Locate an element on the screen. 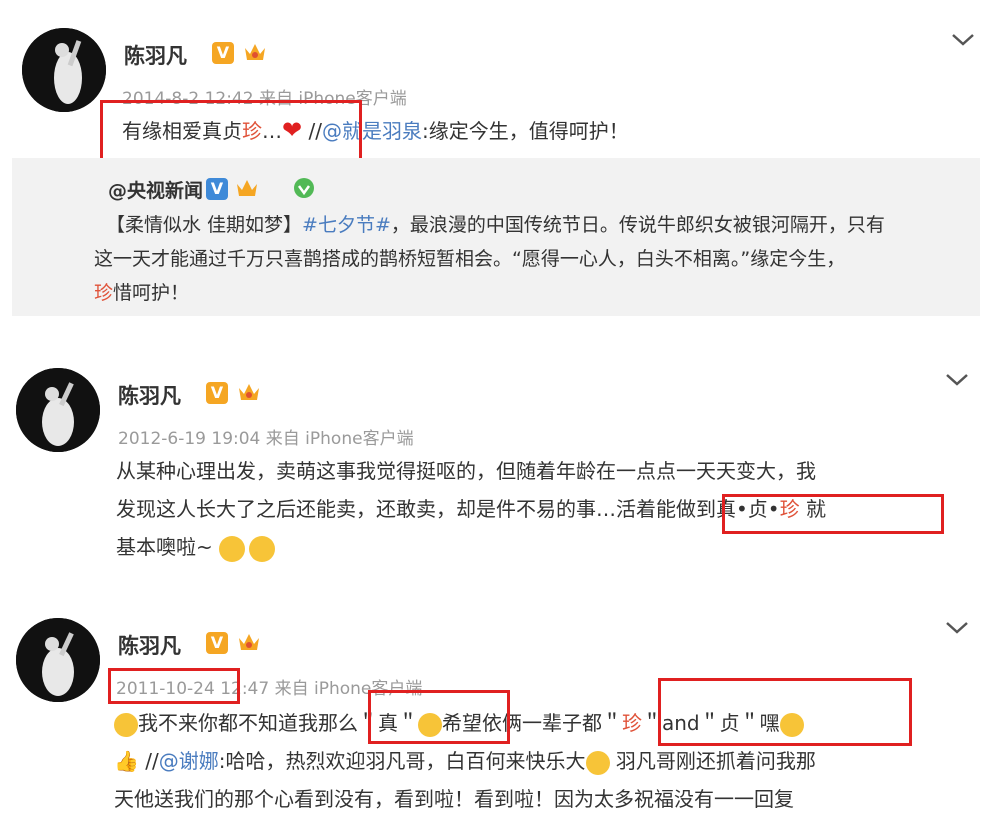 This screenshot has width=1006, height=818. cool-emoji-icon is located at coordinates (231, 548).